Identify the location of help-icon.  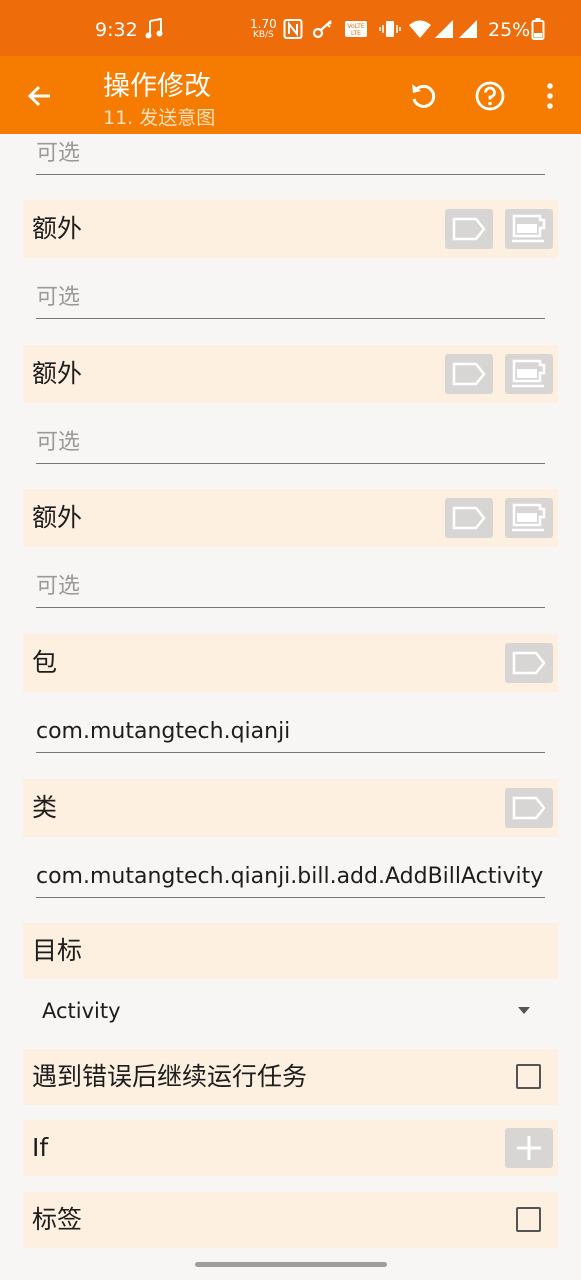
(490, 96).